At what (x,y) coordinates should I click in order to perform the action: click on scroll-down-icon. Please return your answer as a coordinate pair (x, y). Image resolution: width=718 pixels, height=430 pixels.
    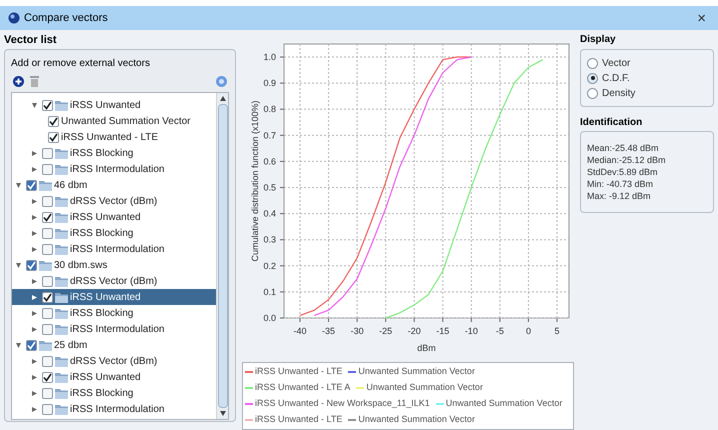
    Looking at the image, I should click on (223, 413).